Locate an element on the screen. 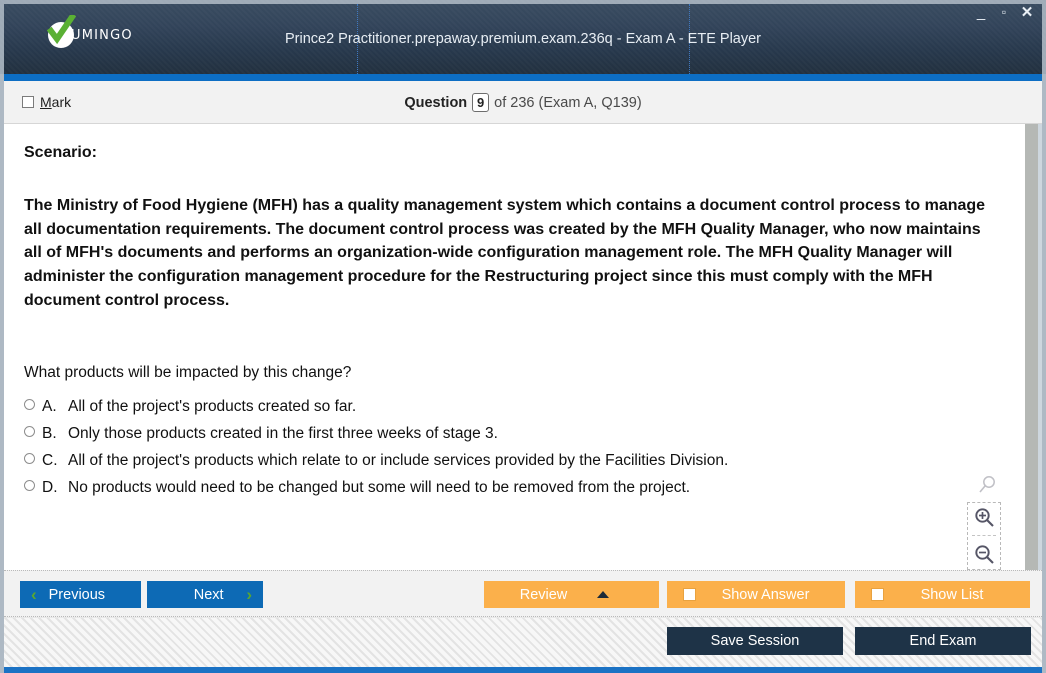  zoom-controls-panel is located at coordinates (984, 536).